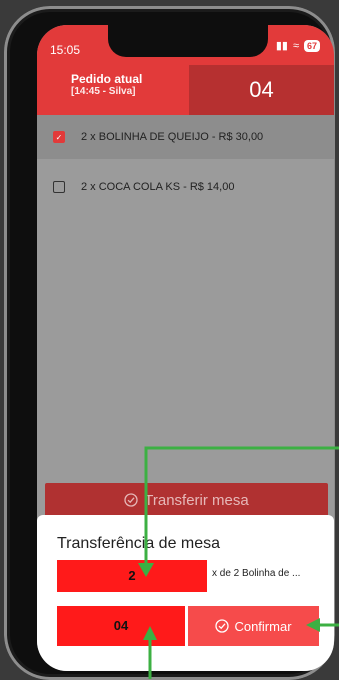 The width and height of the screenshot is (339, 680). I want to click on table-number: 04, so click(261, 90).